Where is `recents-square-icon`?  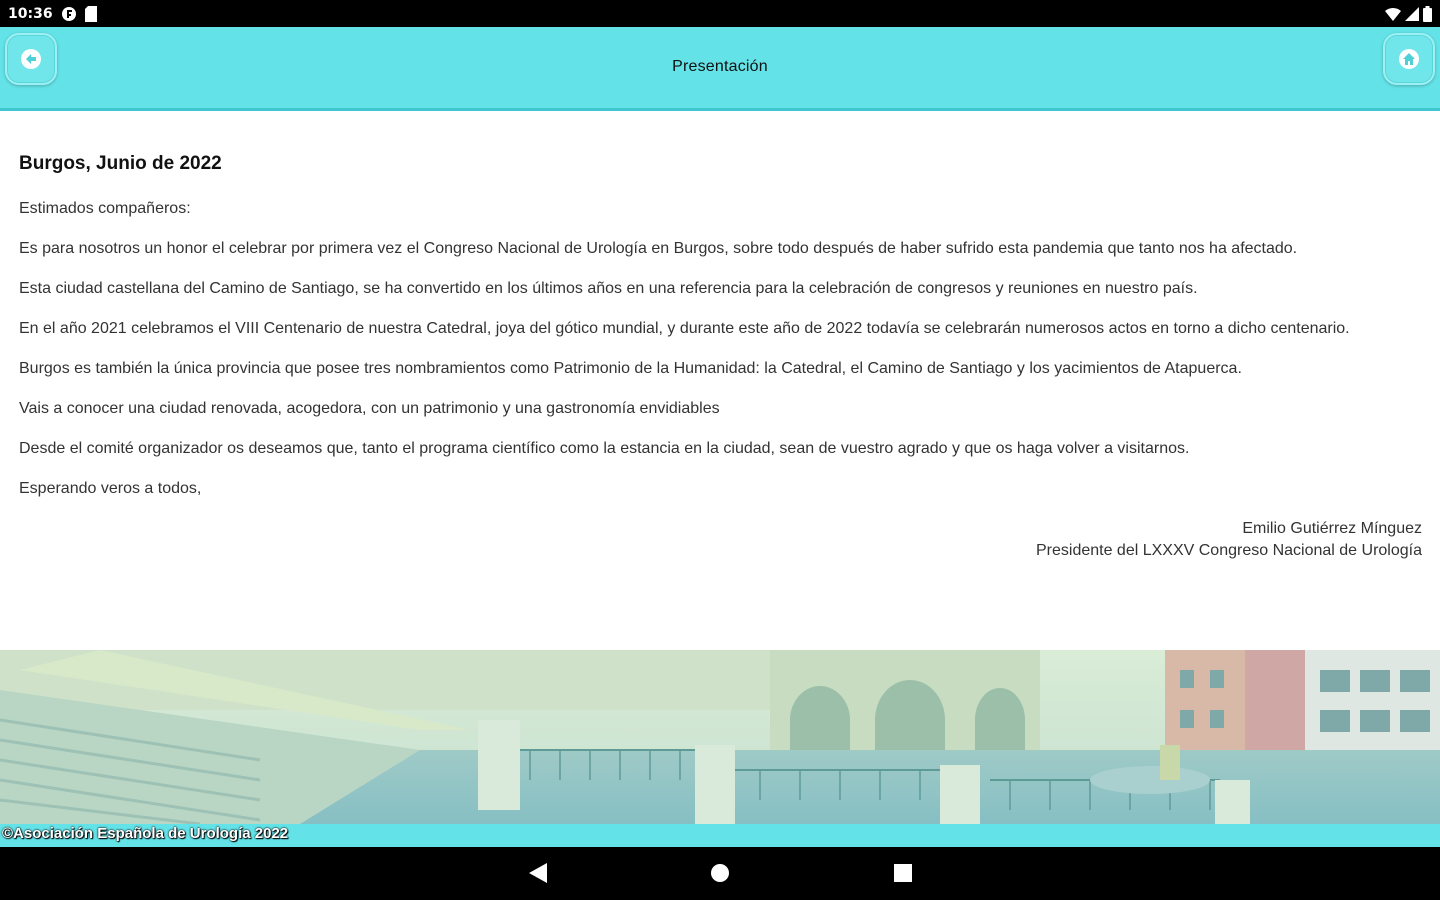
recents-square-icon is located at coordinates (903, 873).